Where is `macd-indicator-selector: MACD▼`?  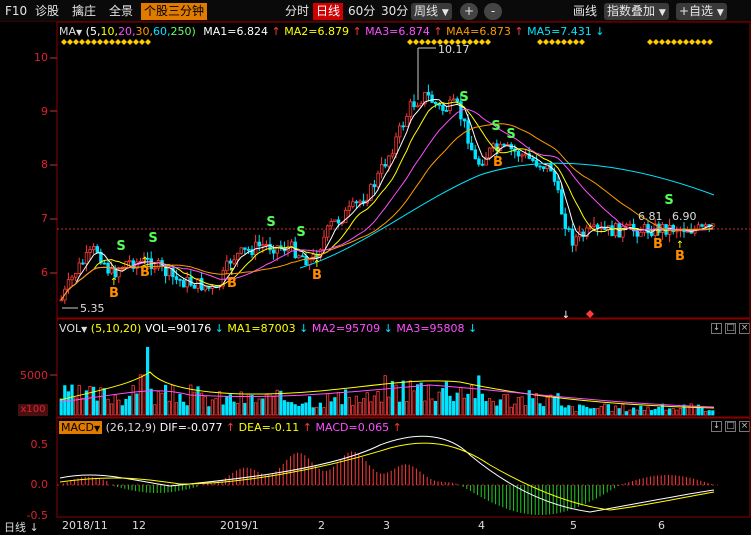 macd-indicator-selector: MACD▼ is located at coordinates (81, 427).